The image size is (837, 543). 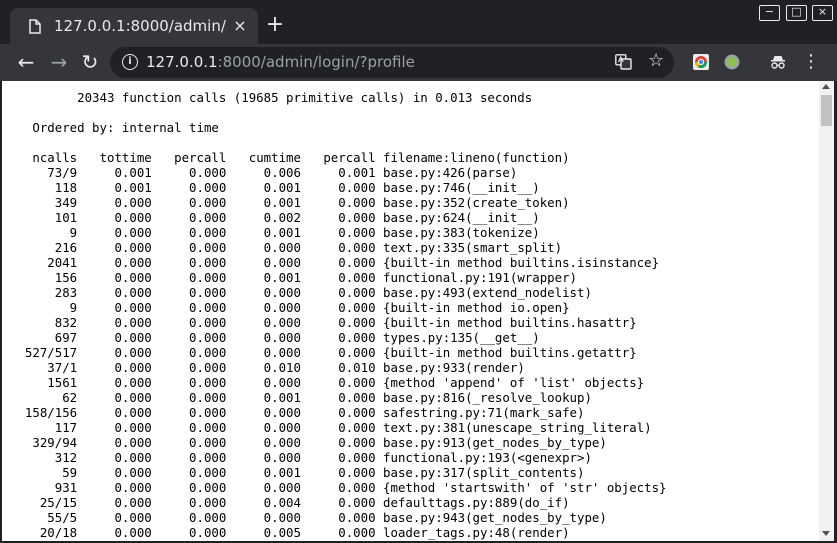 What do you see at coordinates (472, 532) in the screenshot?
I see `profile-cell: loader_tags.py:48(render)` at bounding box center [472, 532].